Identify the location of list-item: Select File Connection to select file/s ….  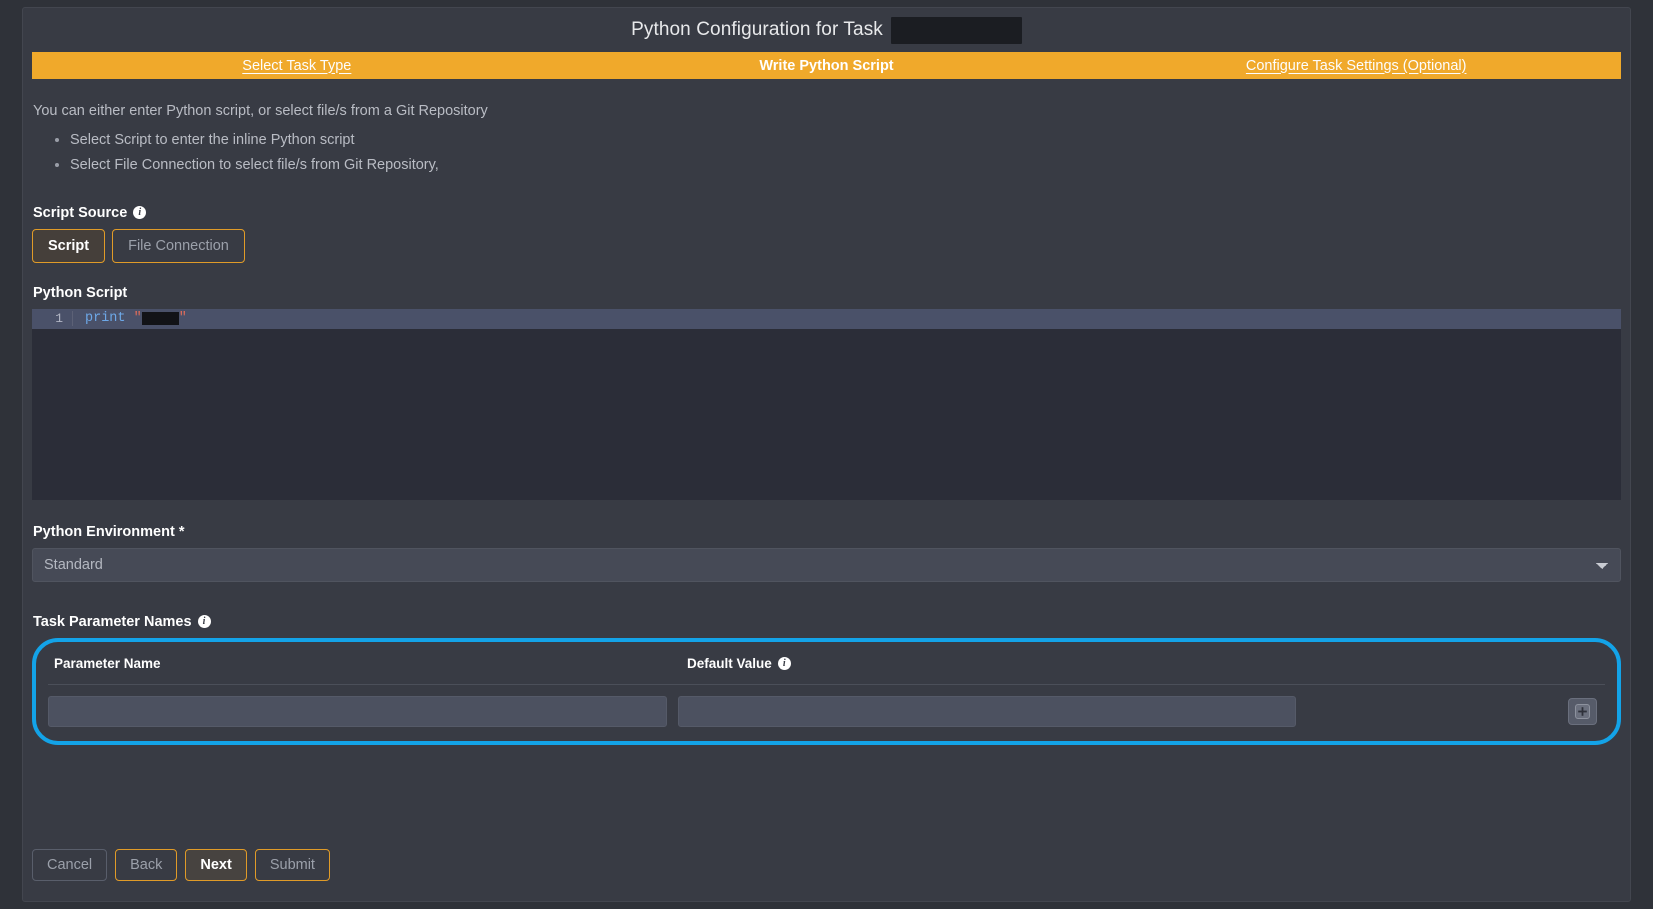
(845, 165).